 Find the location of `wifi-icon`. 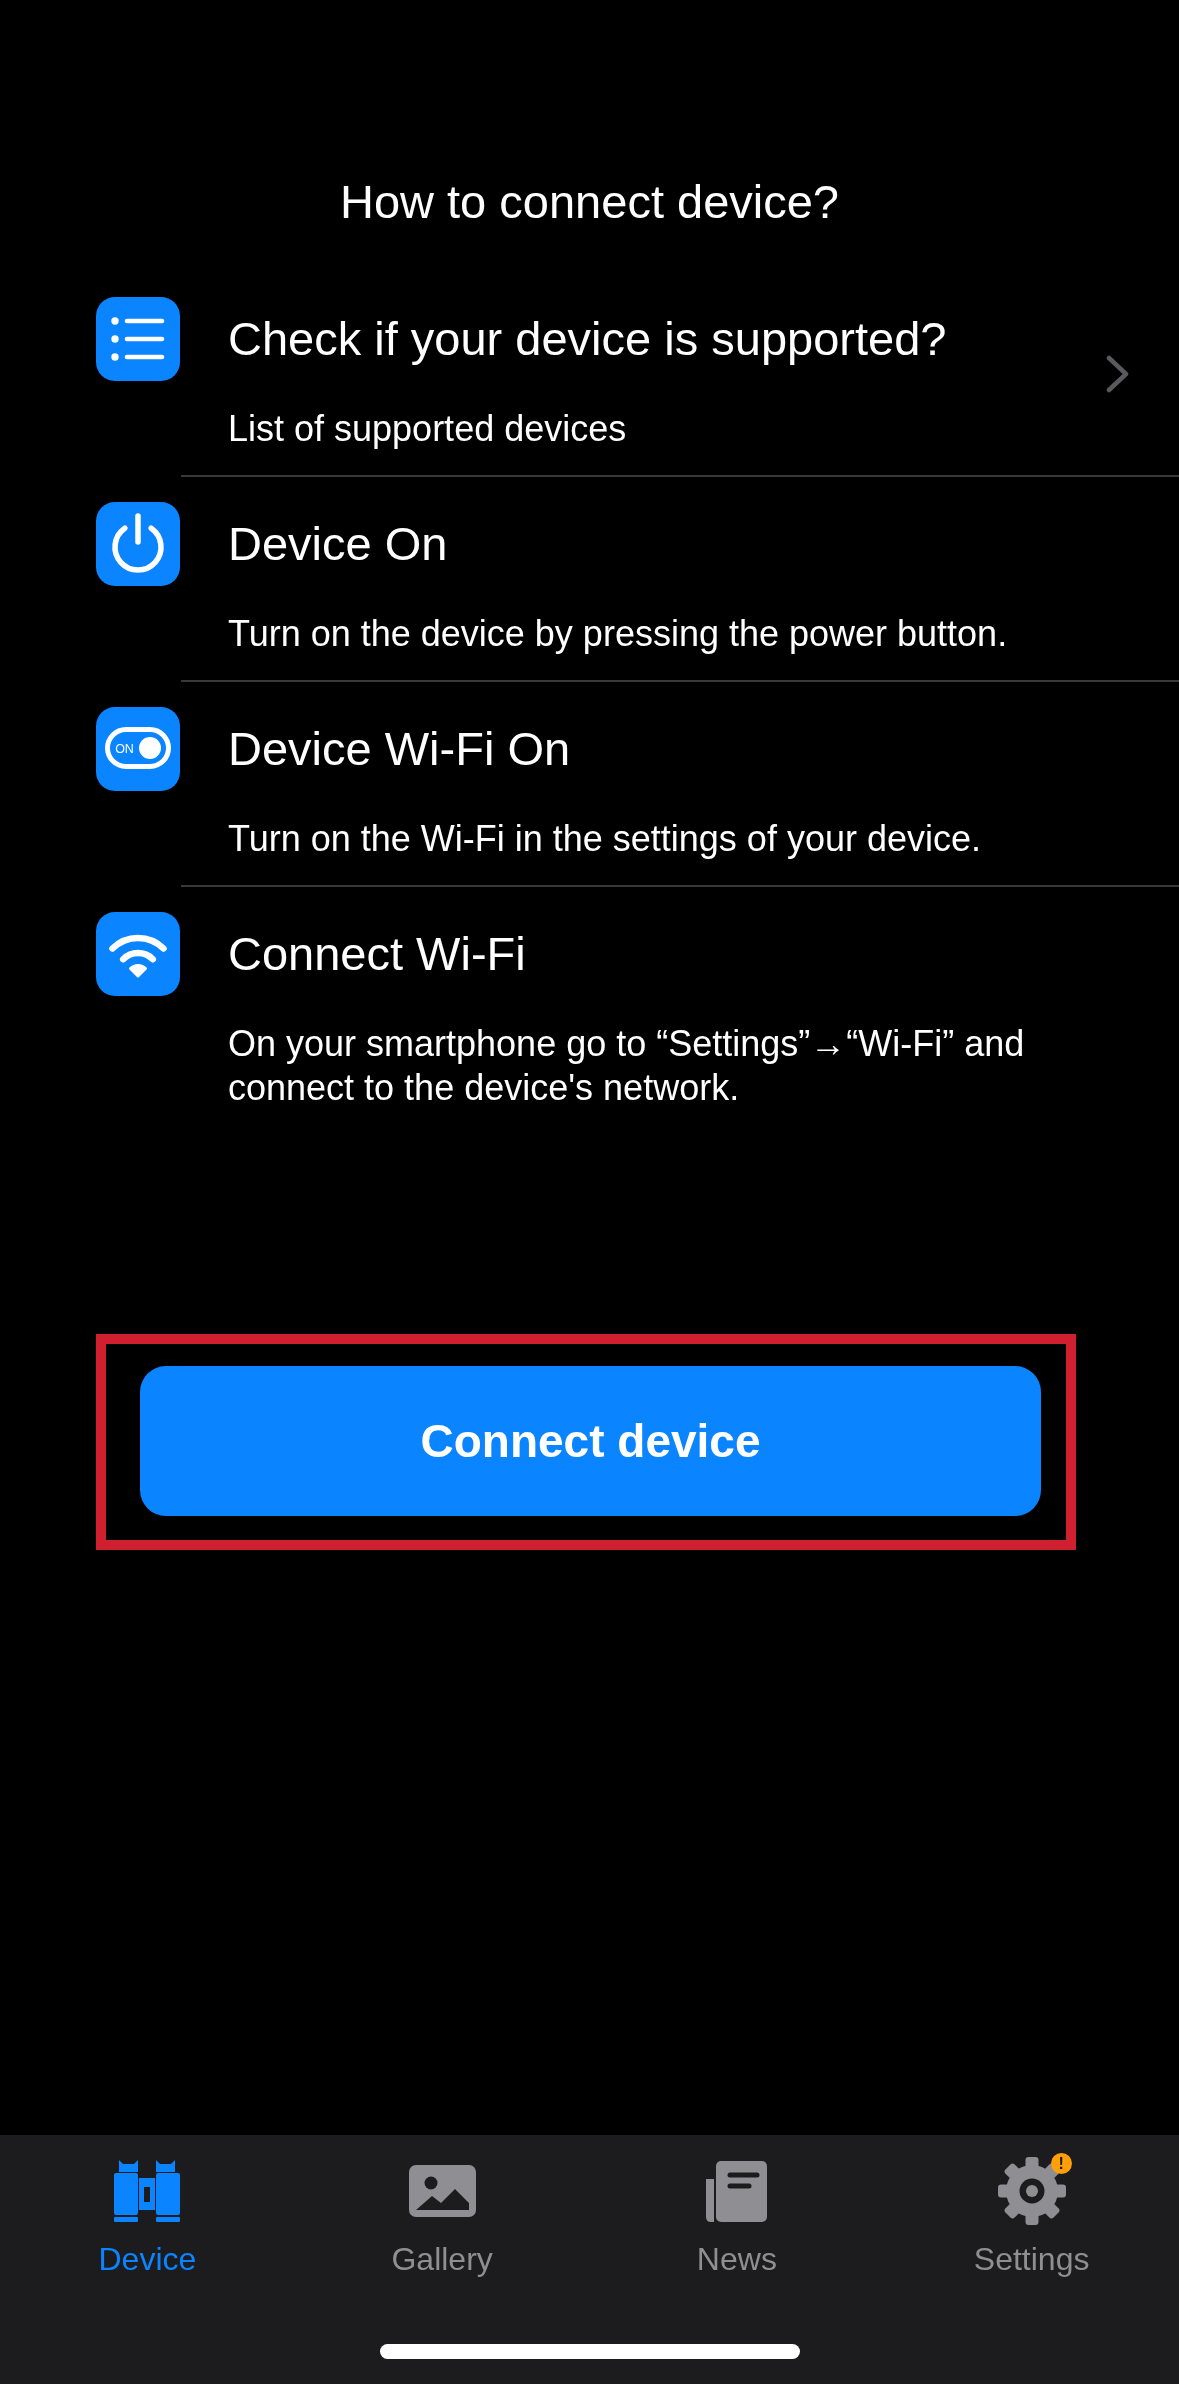

wifi-icon is located at coordinates (138, 954).